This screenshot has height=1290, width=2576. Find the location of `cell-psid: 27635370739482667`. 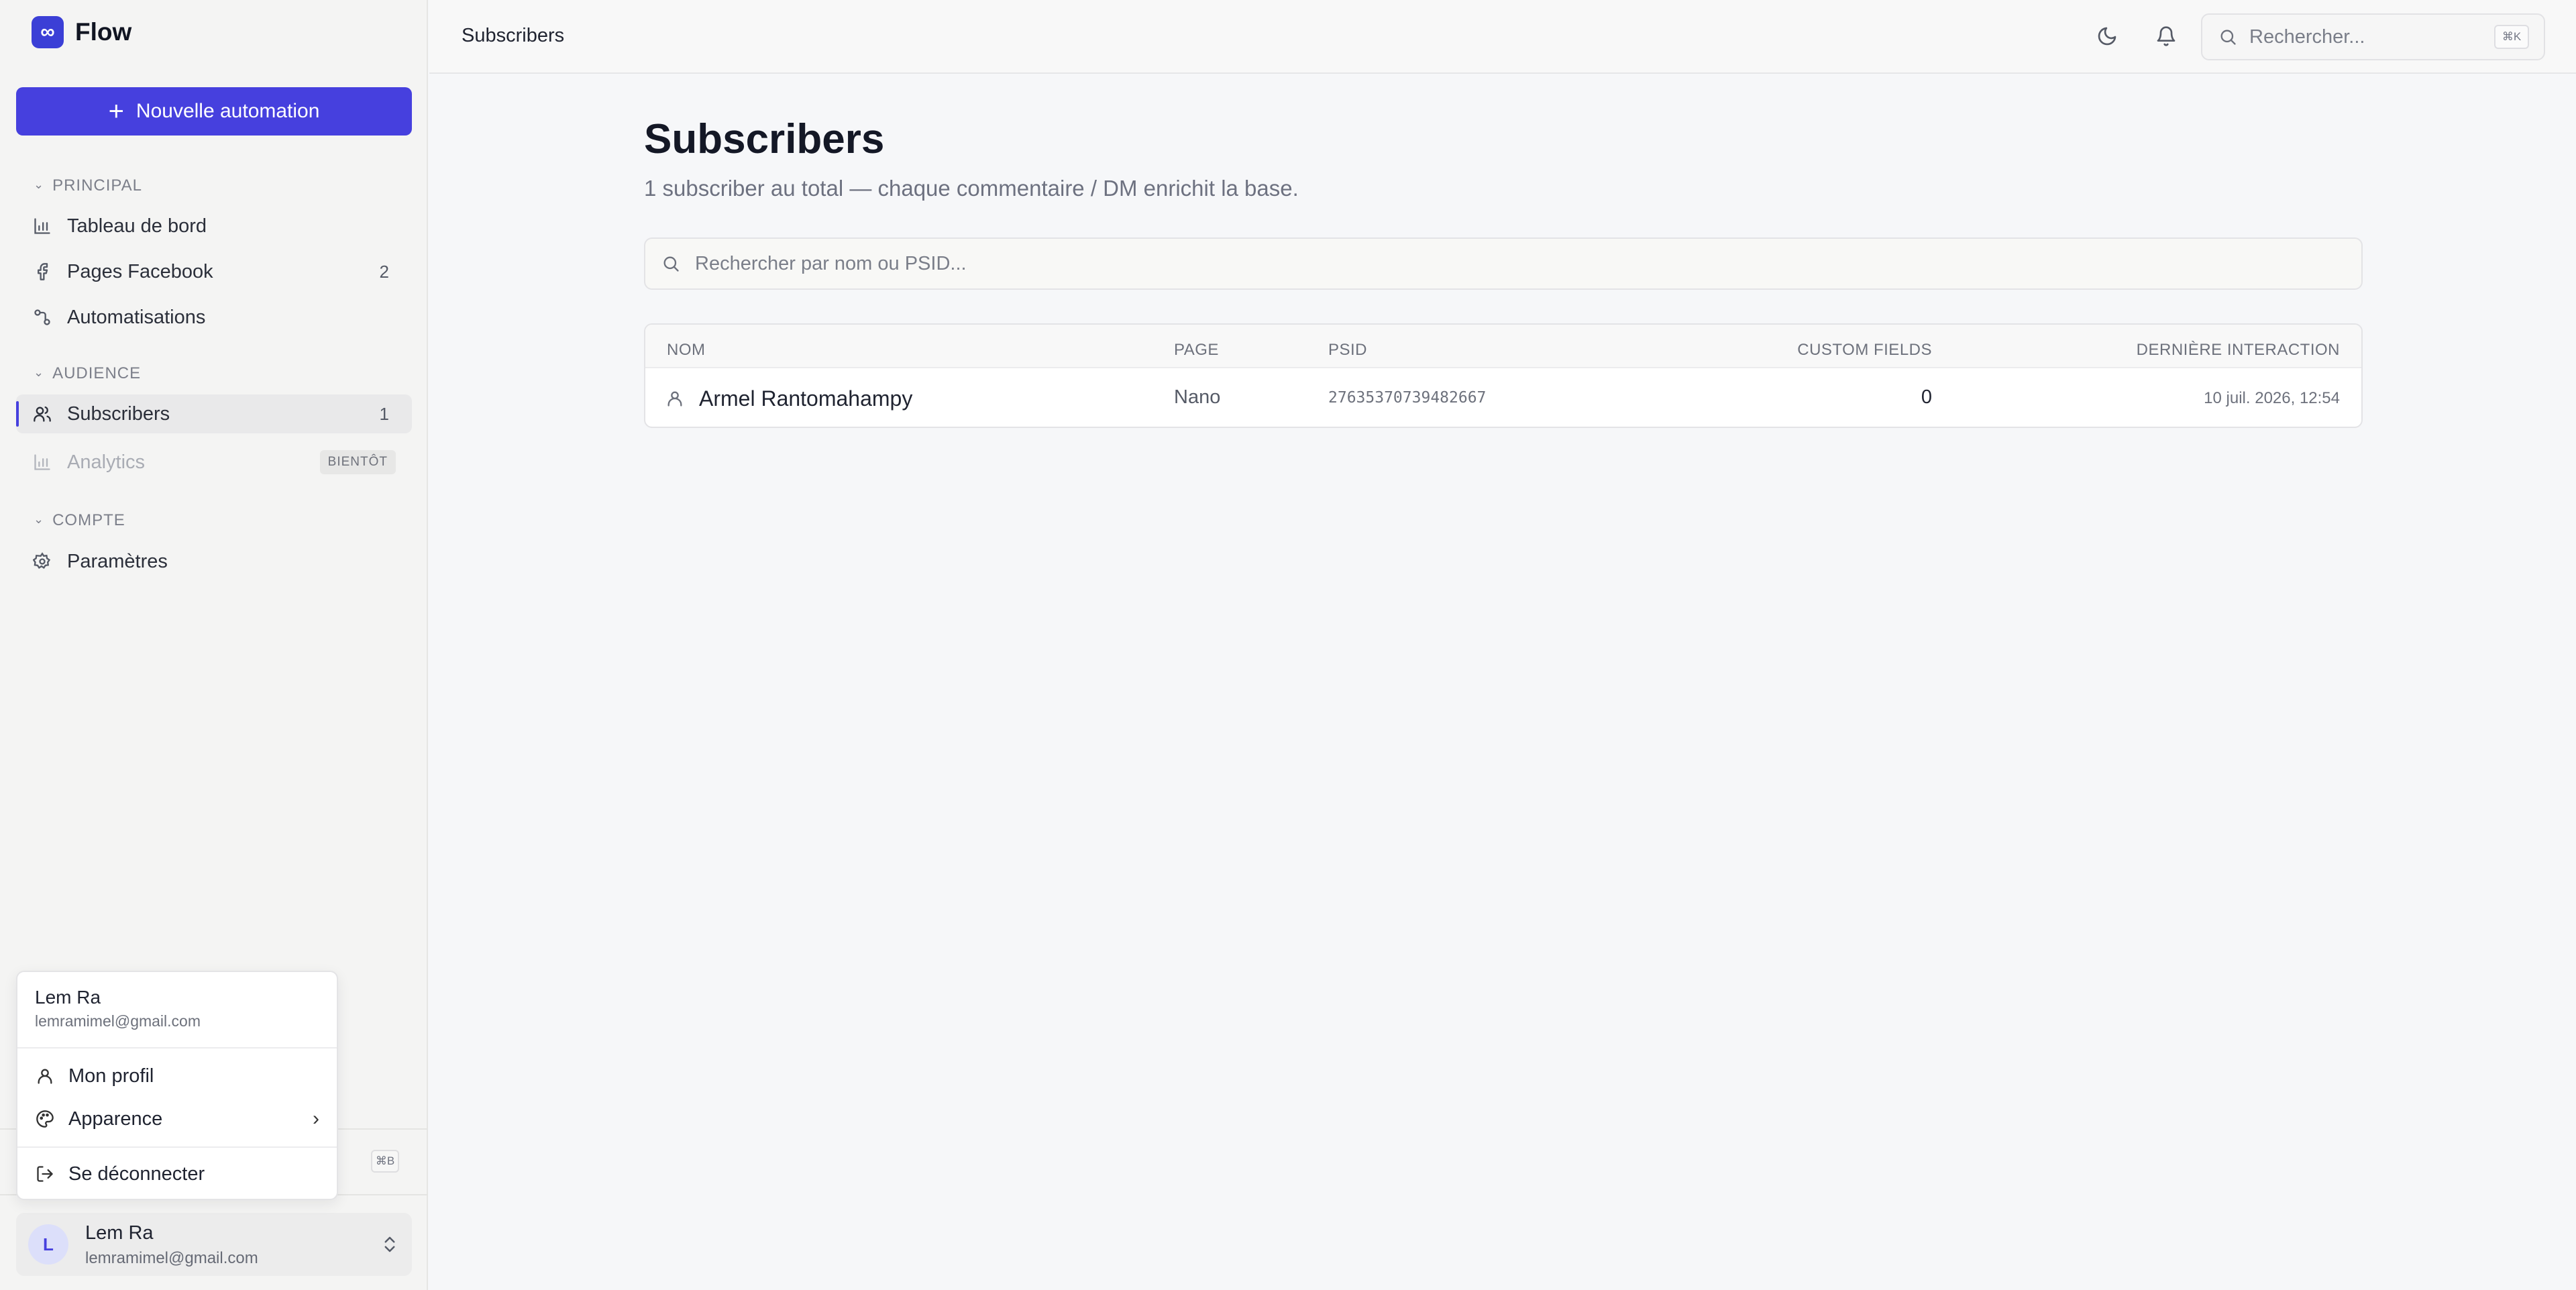

cell-psid: 27635370739482667 is located at coordinates (1407, 398).